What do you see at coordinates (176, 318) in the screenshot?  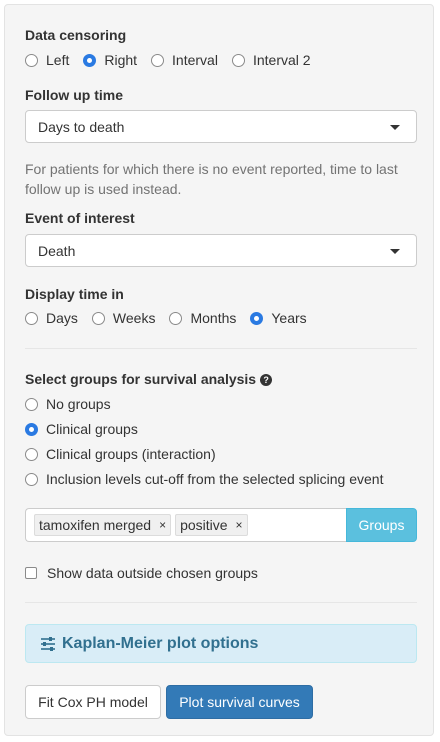 I see `radio-months` at bounding box center [176, 318].